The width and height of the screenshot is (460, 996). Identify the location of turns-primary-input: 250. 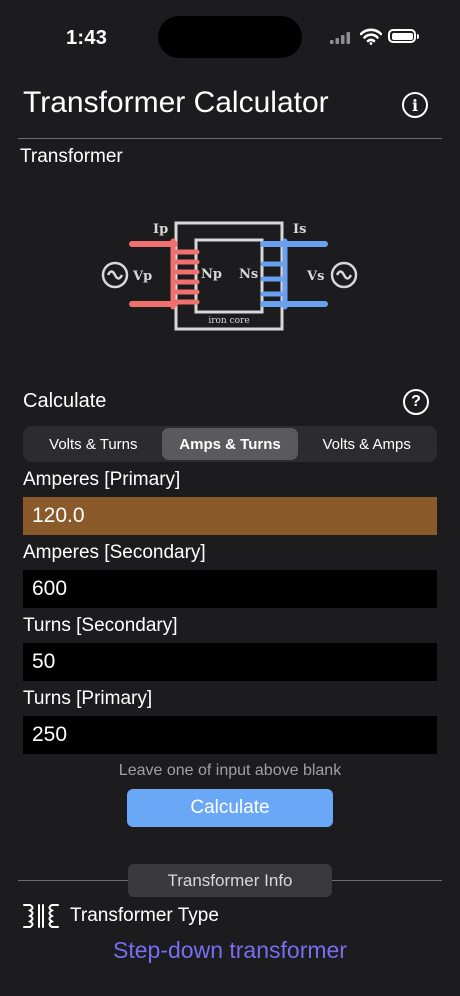
(230, 735).